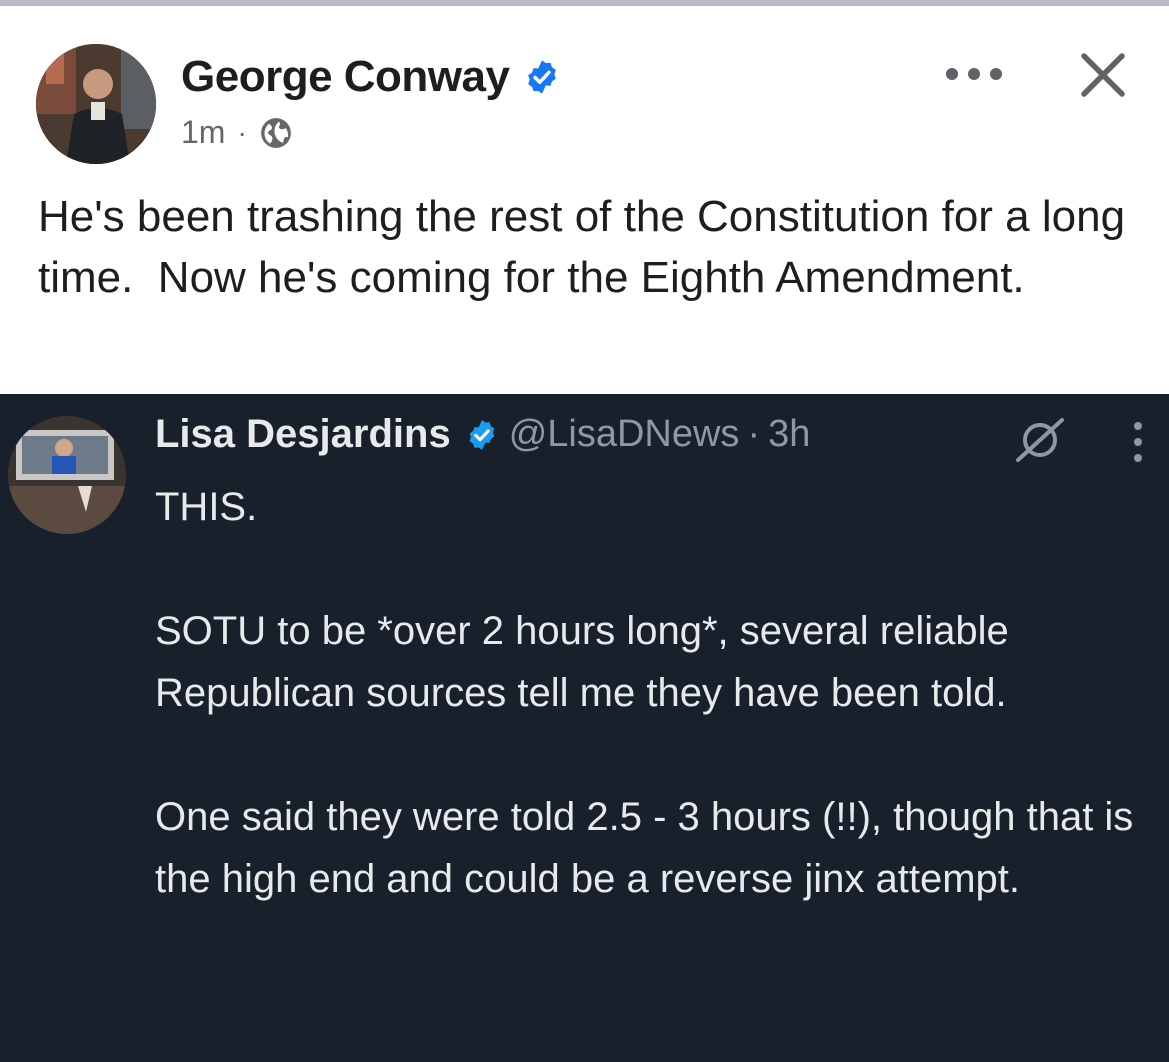 Image resolution: width=1169 pixels, height=1062 pixels. What do you see at coordinates (303, 434) in the screenshot?
I see `tweet-author-name: Lisa Desjardins` at bounding box center [303, 434].